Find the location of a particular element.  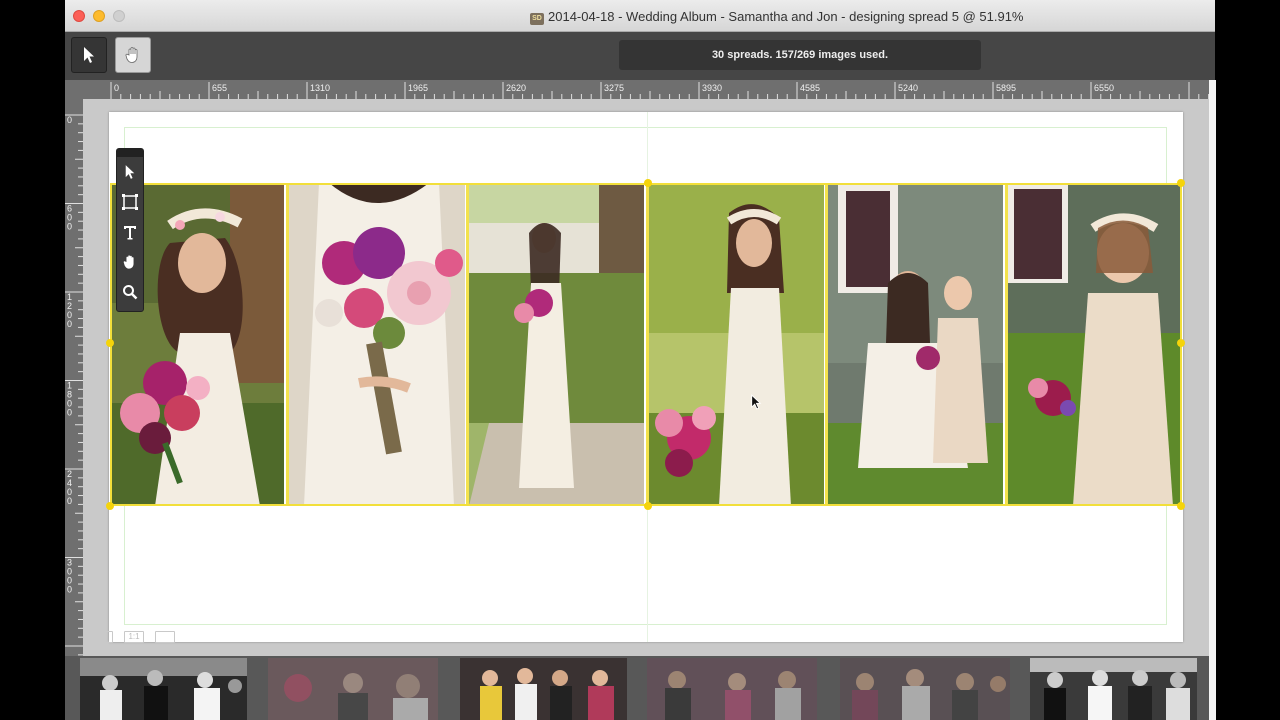

horizontal-ruler: 0 655 1310 1965 2620 3275 3930 4585 5240 5895 6550 is located at coordinates (658, 89).